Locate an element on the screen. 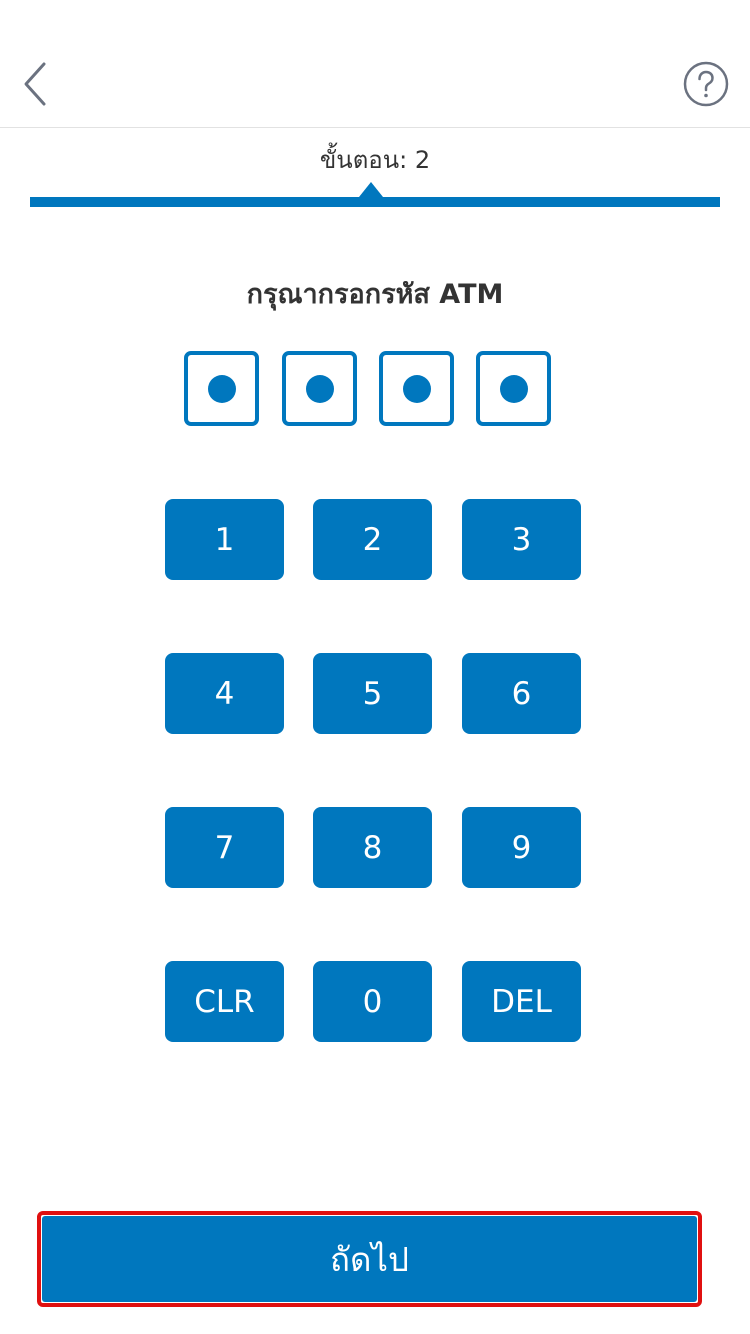 The height and width of the screenshot is (1334, 750). step-indicator-label: ขั้นตอน: 2 is located at coordinates (375, 160).